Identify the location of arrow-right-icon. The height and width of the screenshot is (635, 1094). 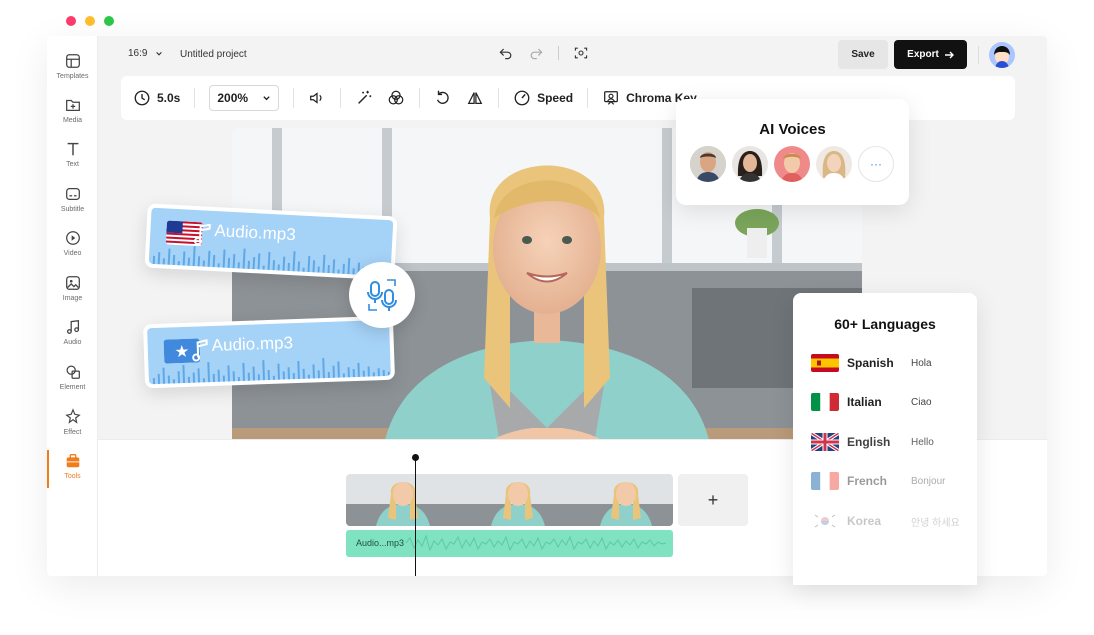
(949, 54).